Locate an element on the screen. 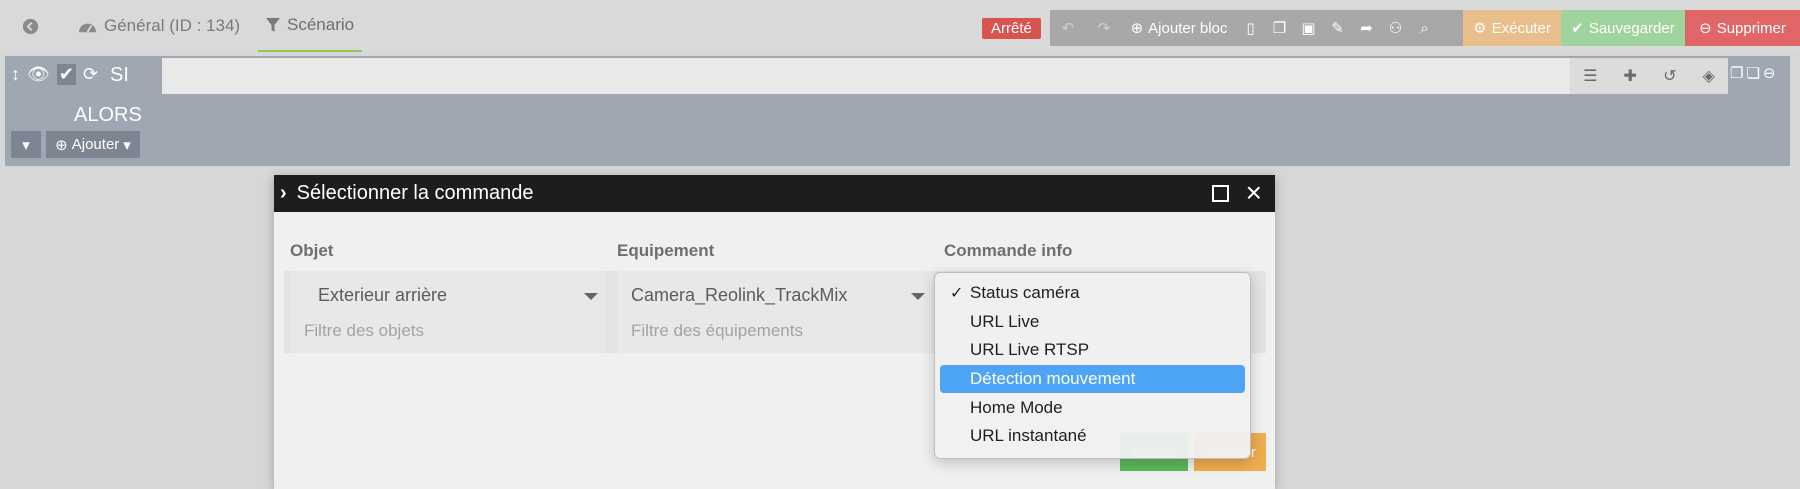 The image size is (1800, 489). delete-button: ⊖ Supprimer is located at coordinates (1742, 28).